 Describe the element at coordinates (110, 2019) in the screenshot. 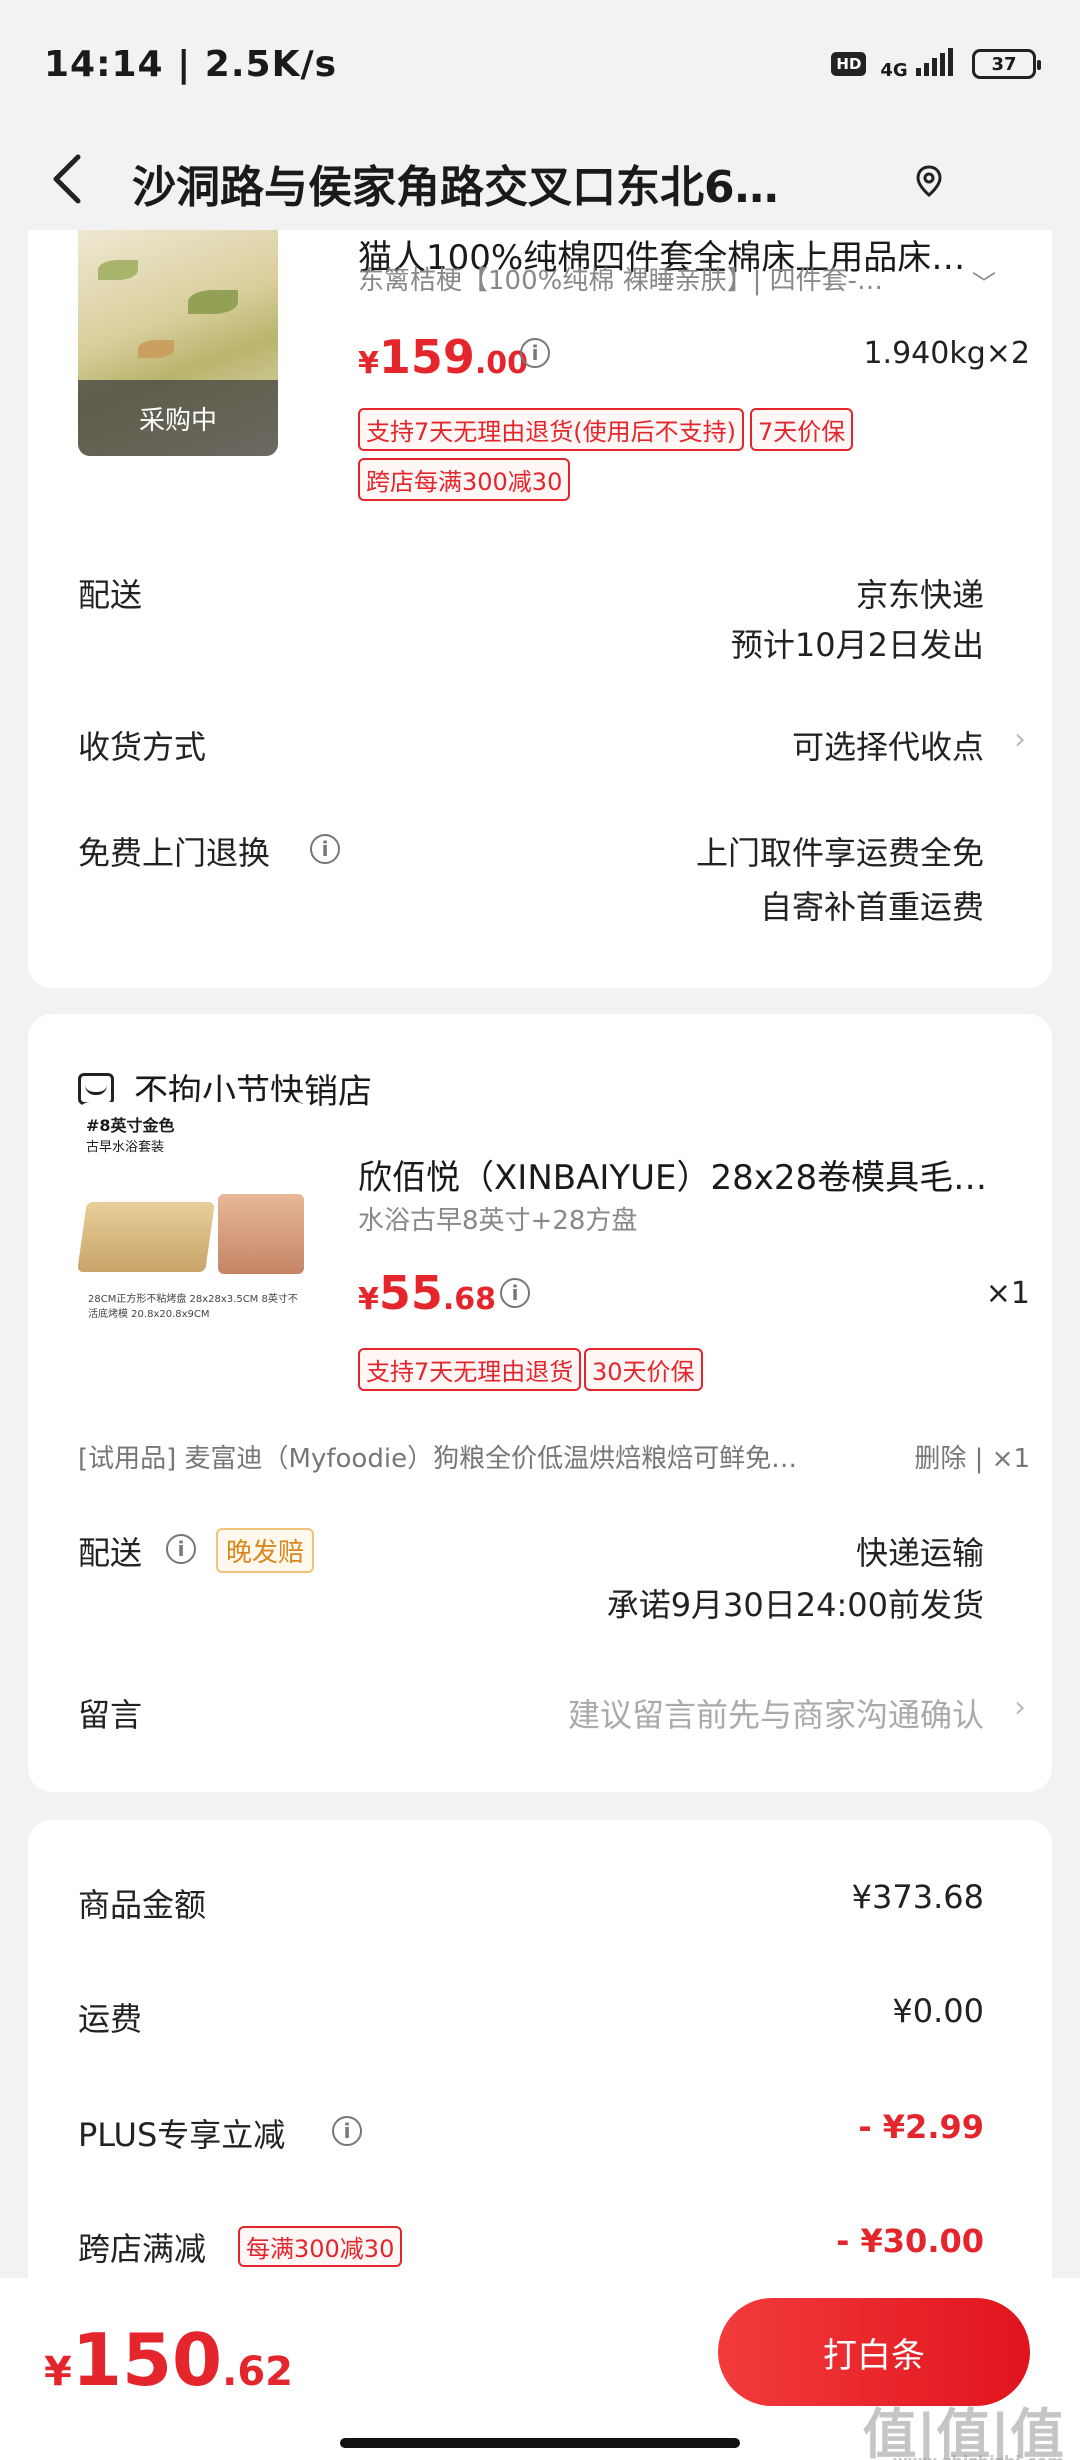

I see `freight-label: 运费` at that location.